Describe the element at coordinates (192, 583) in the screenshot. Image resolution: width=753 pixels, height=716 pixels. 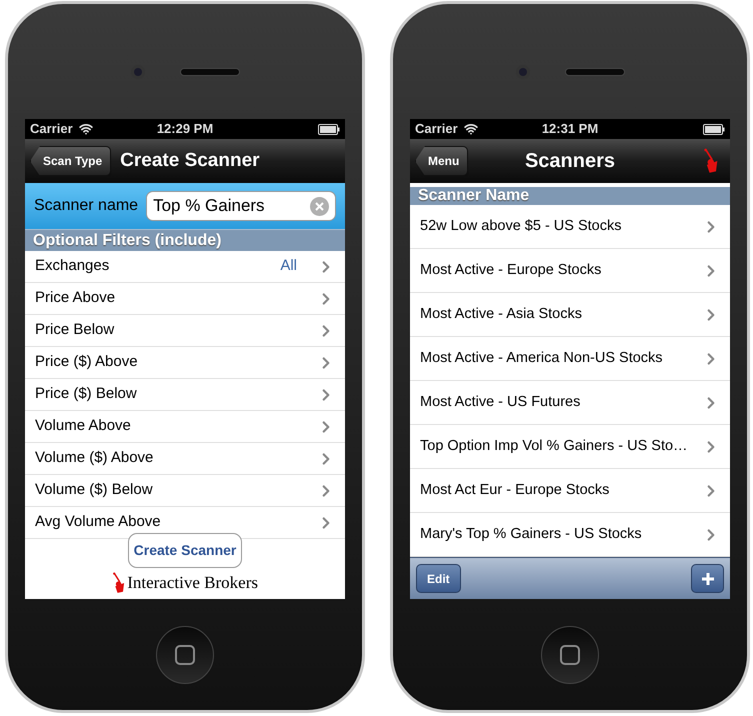
I see `brand-name: Interactive Brokers` at that location.